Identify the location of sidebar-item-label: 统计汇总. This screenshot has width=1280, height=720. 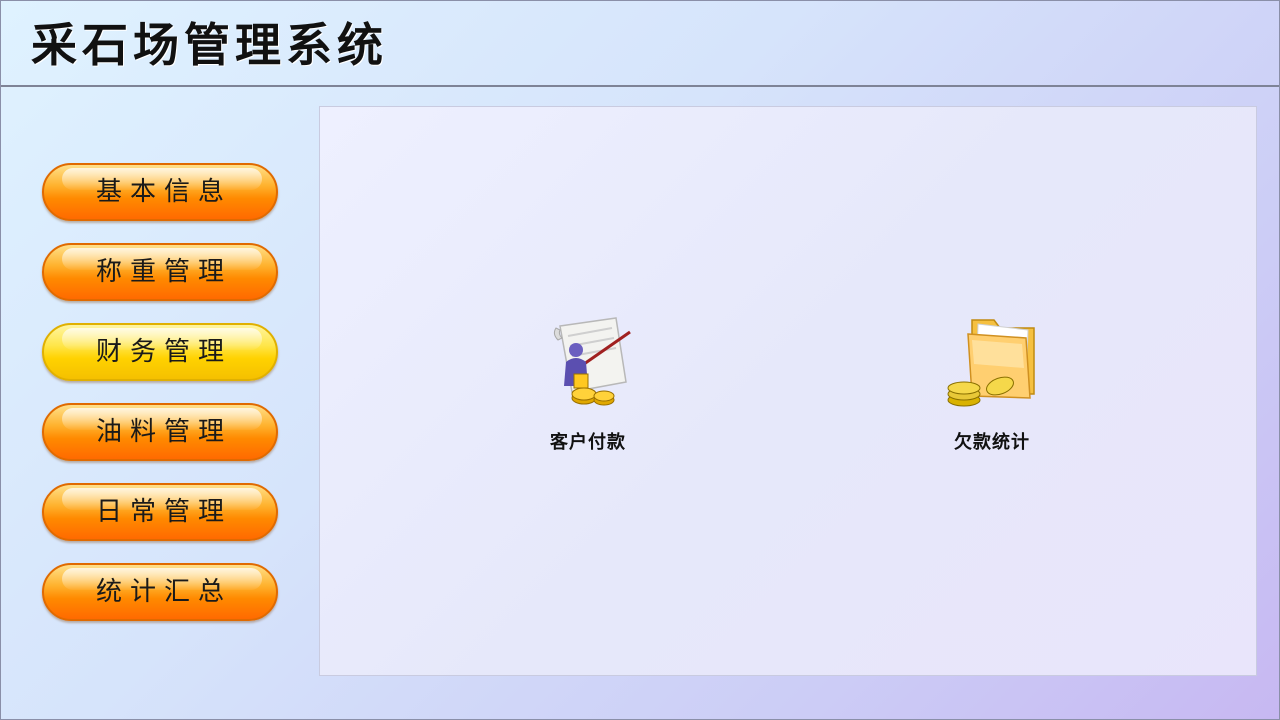
(163, 592).